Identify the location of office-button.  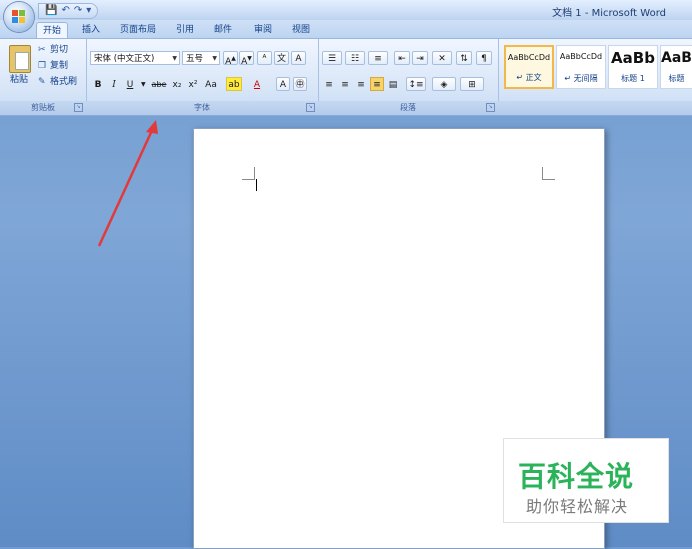
(19, 17).